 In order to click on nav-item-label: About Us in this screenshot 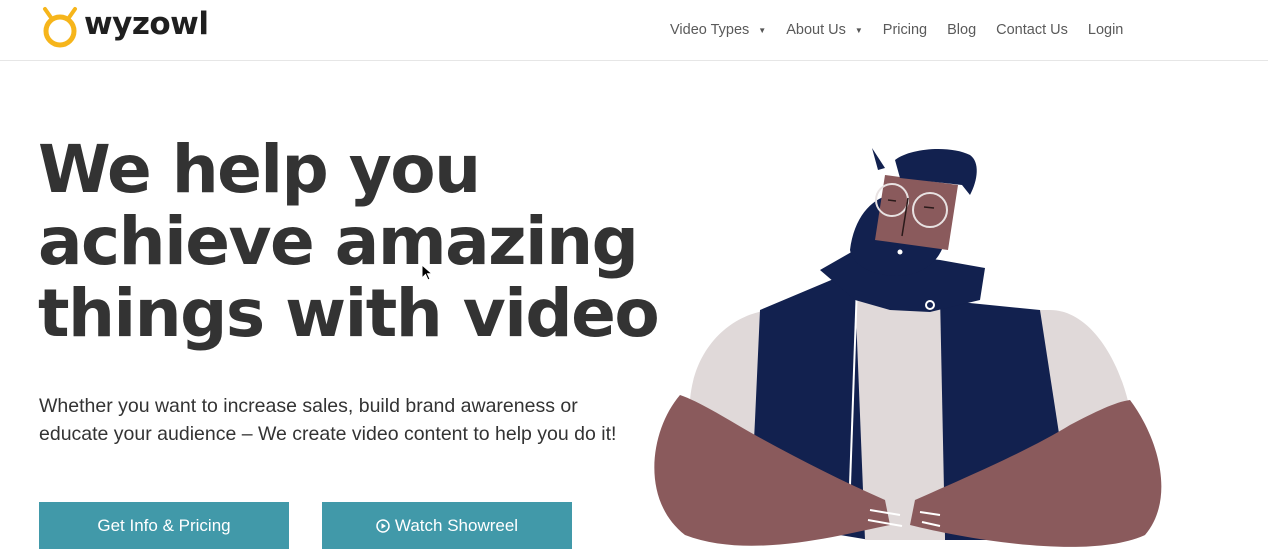, I will do `click(816, 30)`.